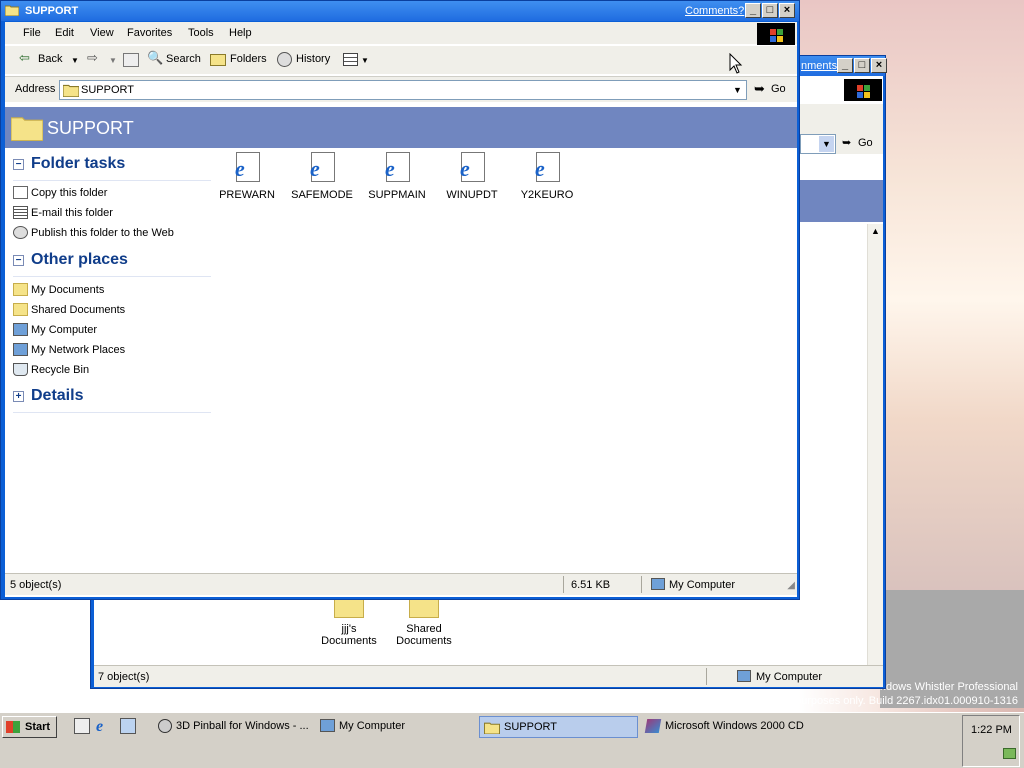 Image resolution: width=1024 pixels, height=768 pixels. Describe the element at coordinates (789, 677) in the screenshot. I see `back-status-location: My Computer` at that location.